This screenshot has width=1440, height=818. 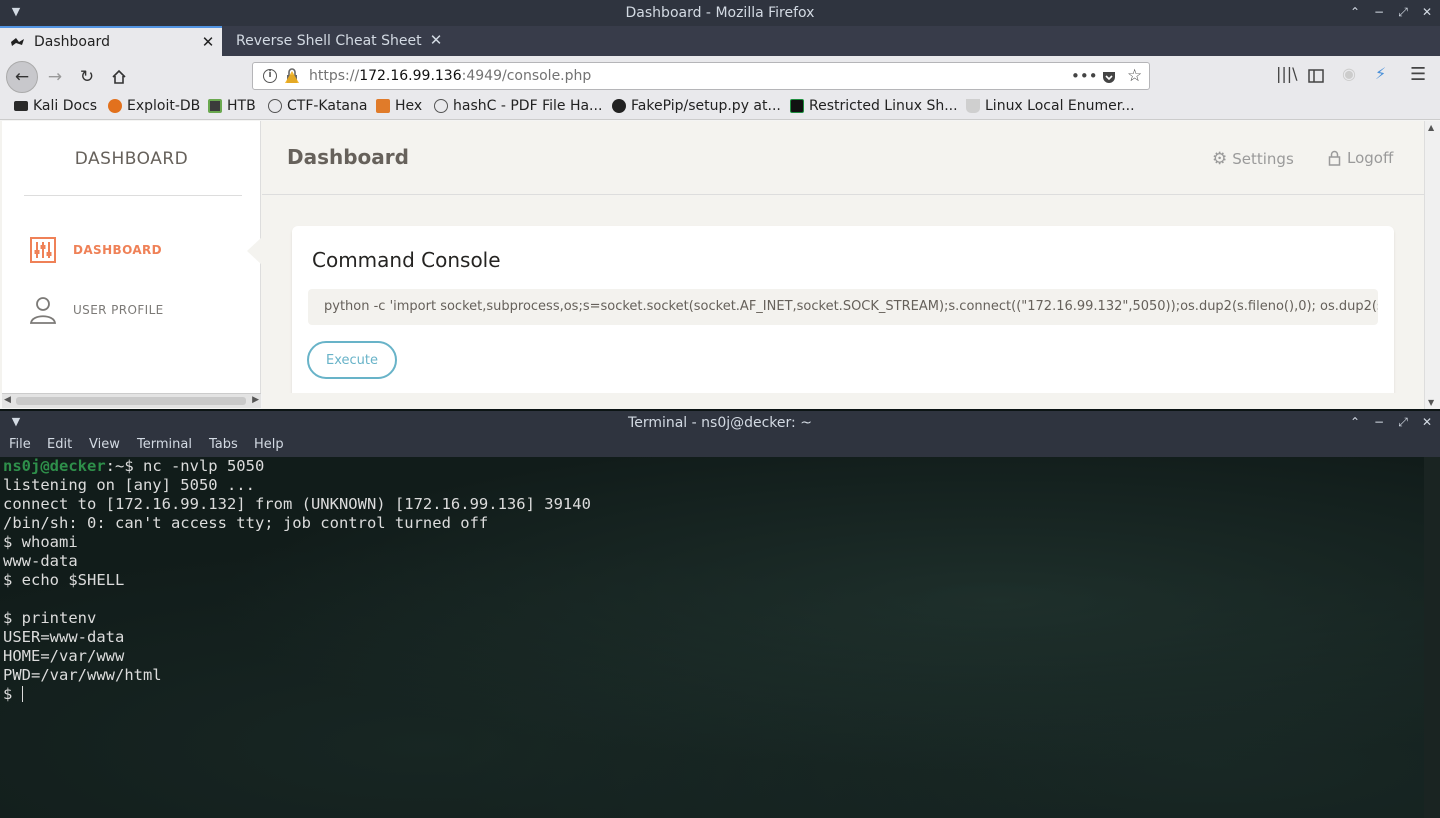 What do you see at coordinates (22, 77) in the screenshot?
I see `back-button: ←` at bounding box center [22, 77].